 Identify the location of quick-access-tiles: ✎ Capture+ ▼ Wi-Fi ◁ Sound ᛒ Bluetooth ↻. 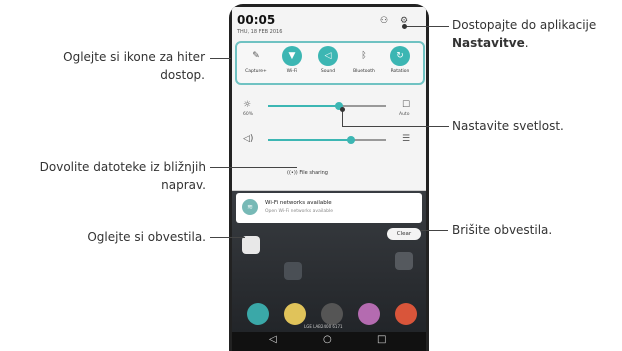
(330, 63).